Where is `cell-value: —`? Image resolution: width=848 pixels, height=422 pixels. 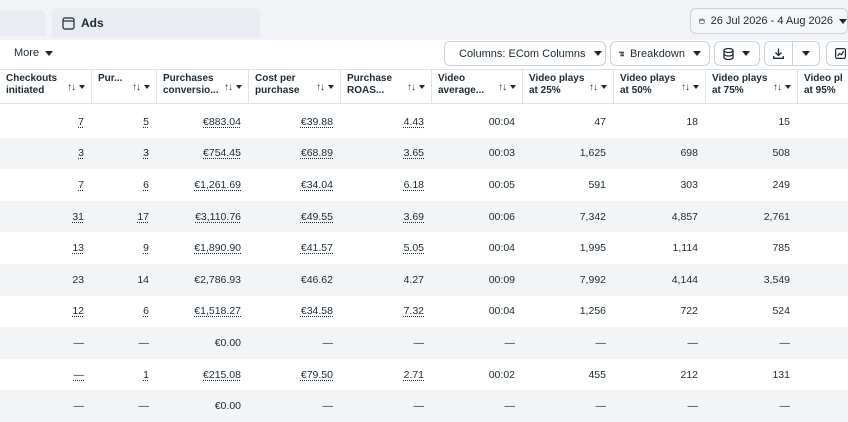
cell-value: — is located at coordinates (328, 406).